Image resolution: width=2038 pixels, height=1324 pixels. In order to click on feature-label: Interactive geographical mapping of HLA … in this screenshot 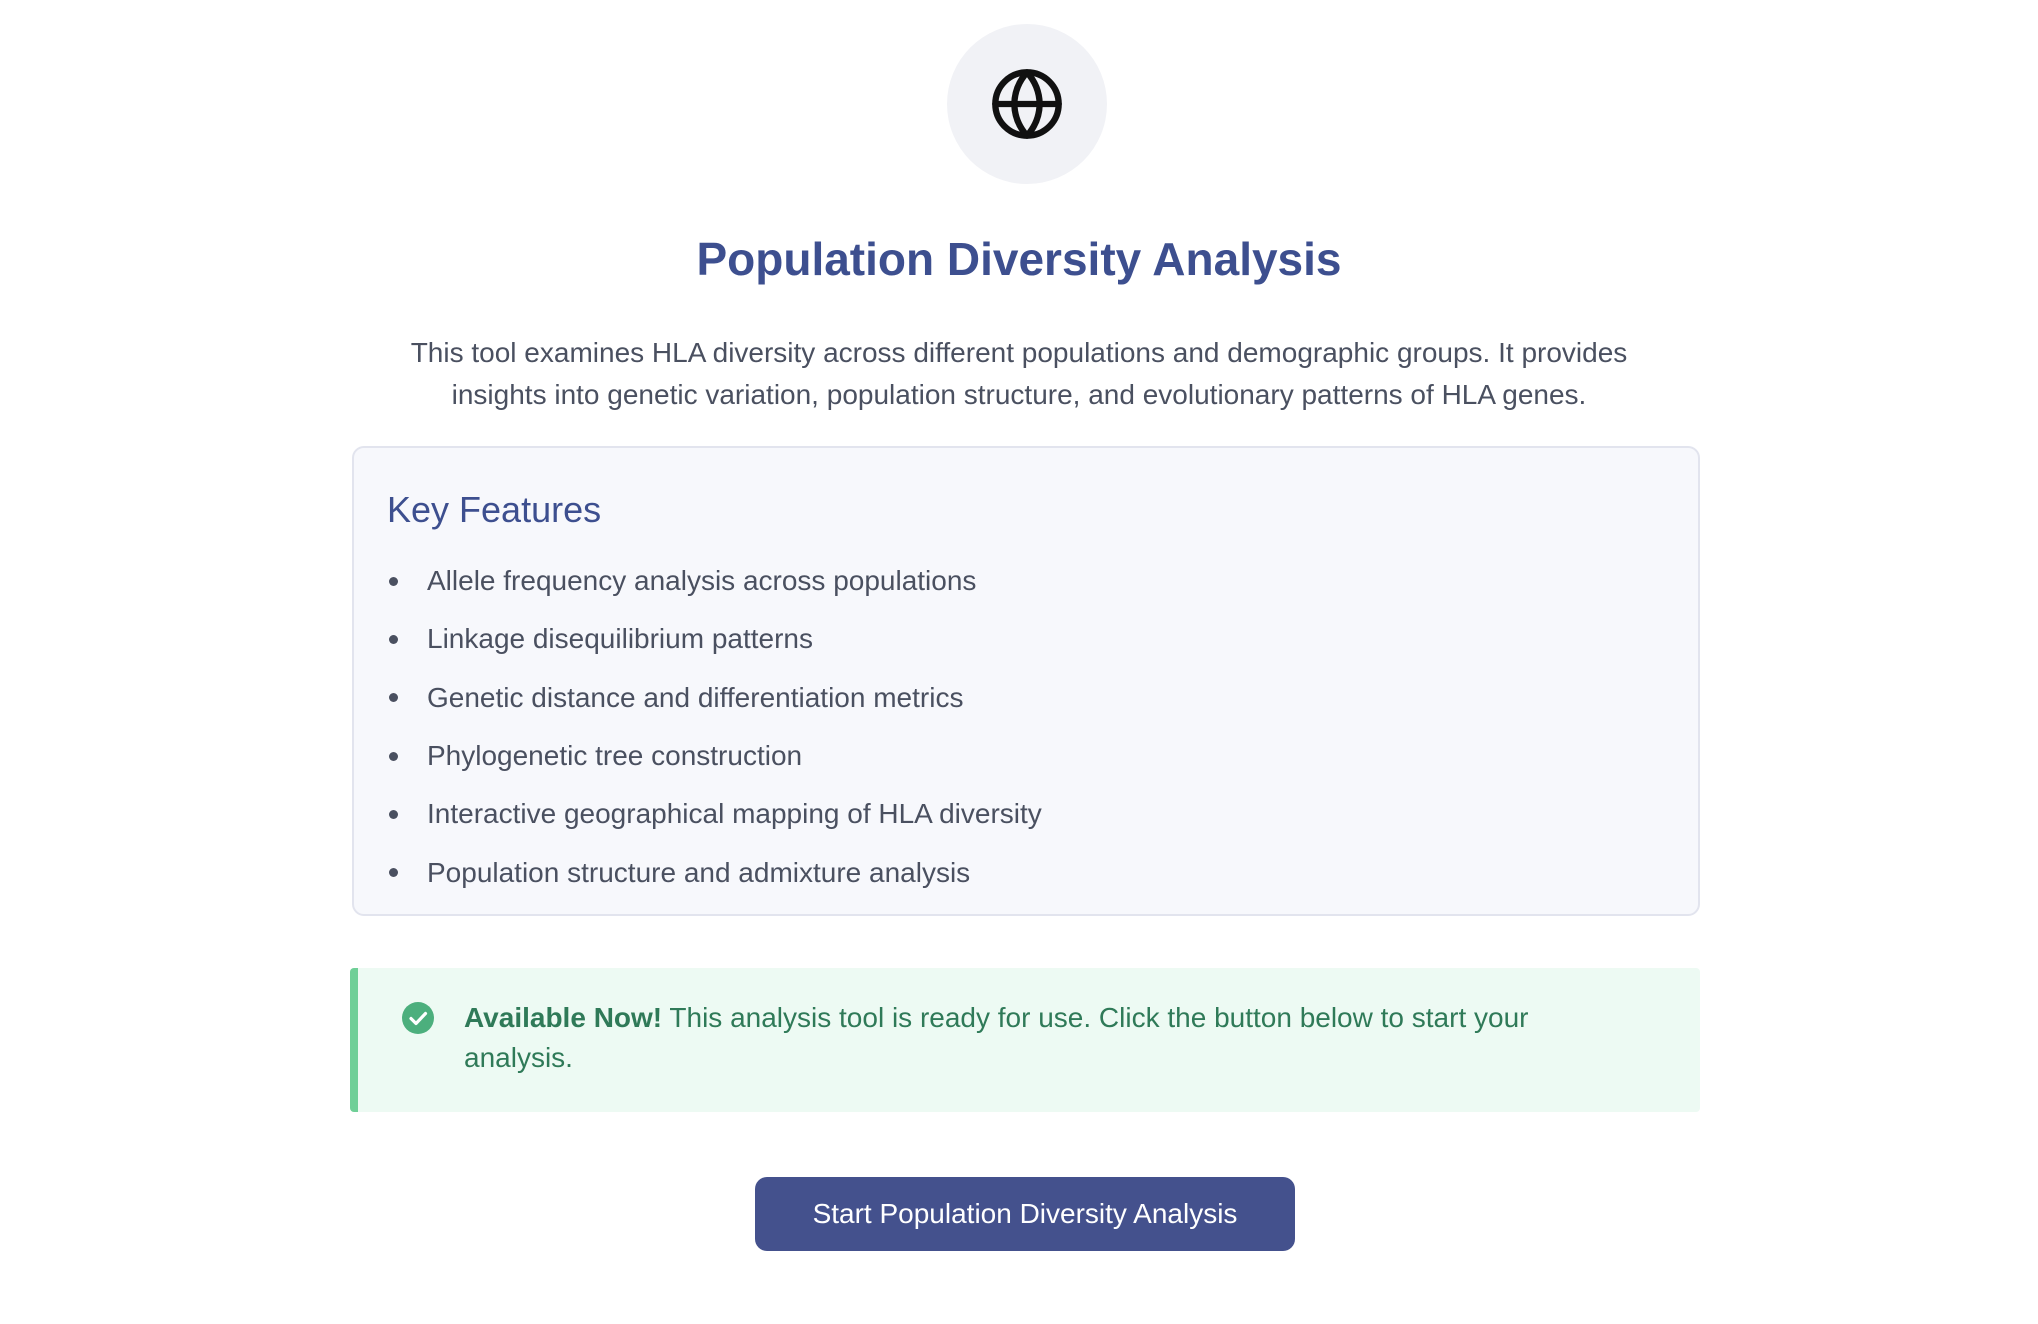, I will do `click(734, 814)`.